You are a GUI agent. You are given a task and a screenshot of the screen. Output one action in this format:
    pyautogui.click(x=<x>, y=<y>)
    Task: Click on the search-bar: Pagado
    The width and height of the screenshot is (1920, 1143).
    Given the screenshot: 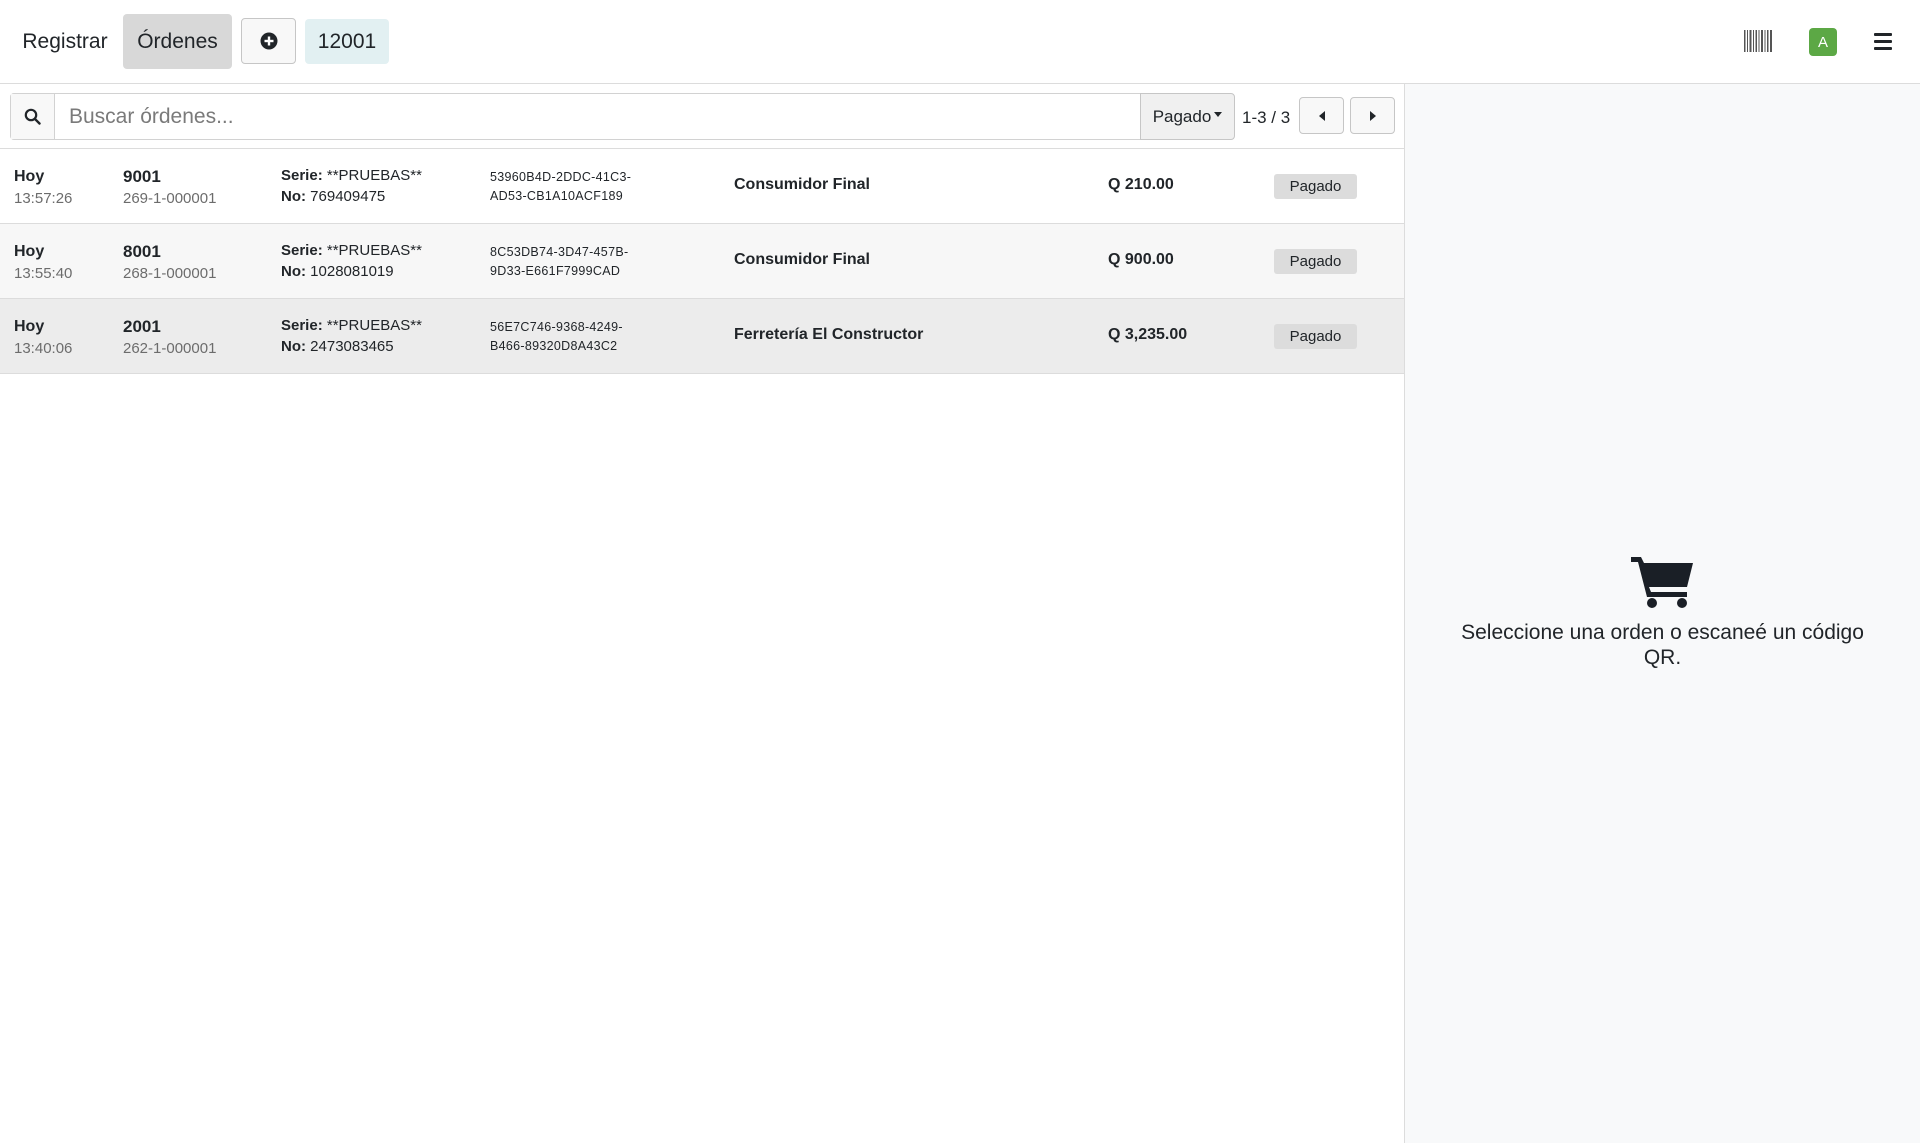 What is the action you would take?
    pyautogui.click(x=622, y=116)
    